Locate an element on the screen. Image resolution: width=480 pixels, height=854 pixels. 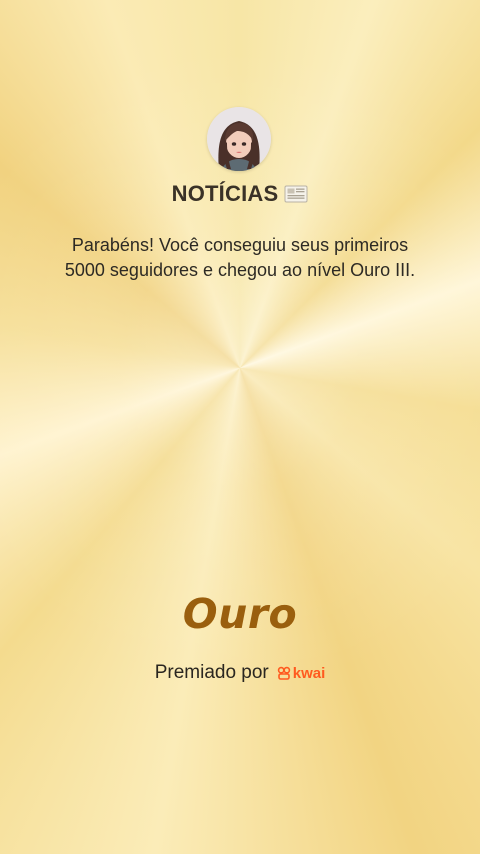
level-name: Ouro is located at coordinates (240, 614).